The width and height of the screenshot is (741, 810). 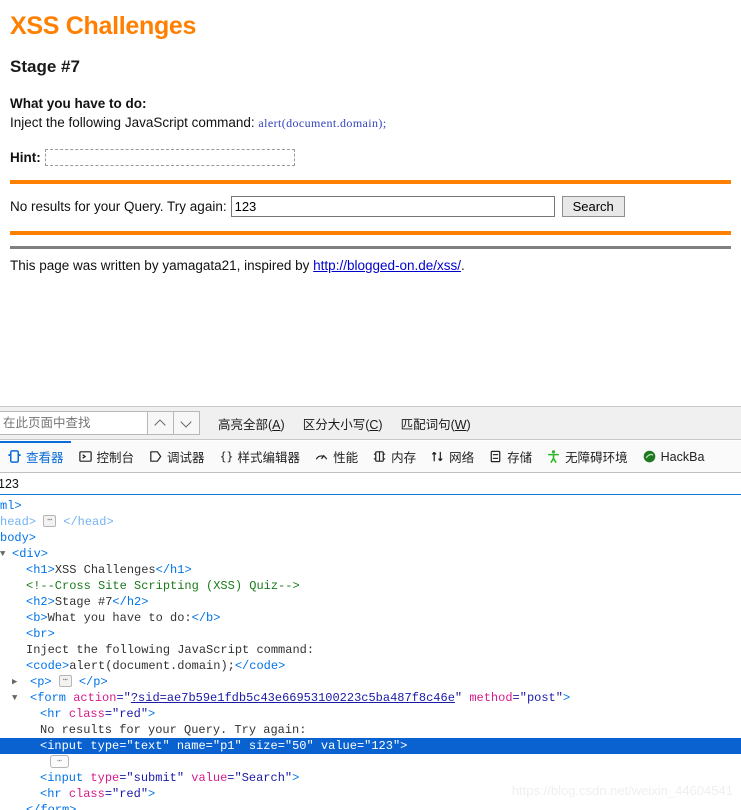 I want to click on dom-tag-b-close: </b>, so click(x=206, y=618).